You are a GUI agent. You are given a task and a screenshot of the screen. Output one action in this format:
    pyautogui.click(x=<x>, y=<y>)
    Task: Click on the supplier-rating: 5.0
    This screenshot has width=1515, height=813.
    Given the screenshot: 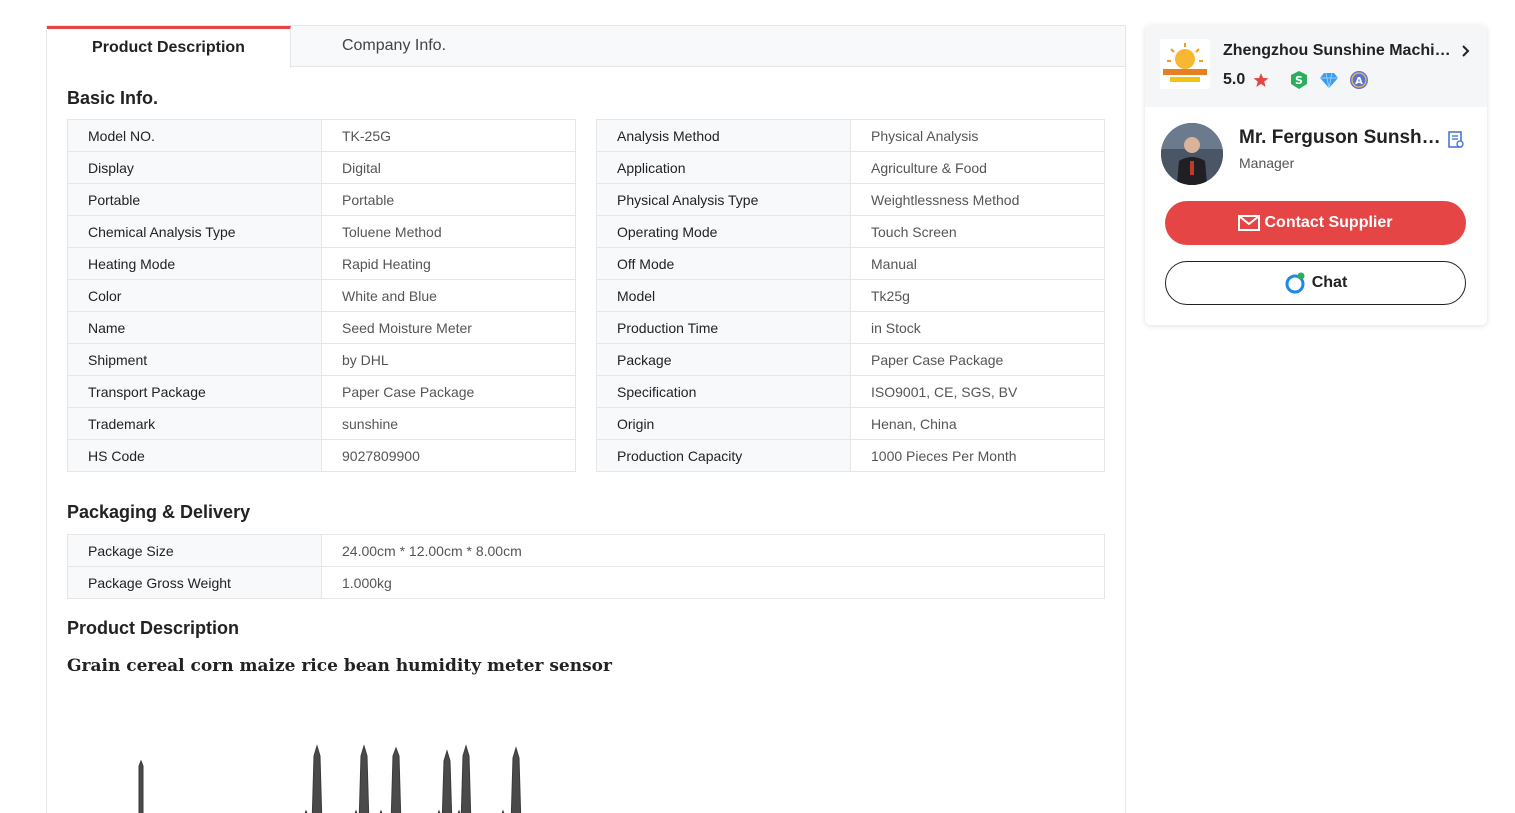 What is the action you would take?
    pyautogui.click(x=1234, y=79)
    